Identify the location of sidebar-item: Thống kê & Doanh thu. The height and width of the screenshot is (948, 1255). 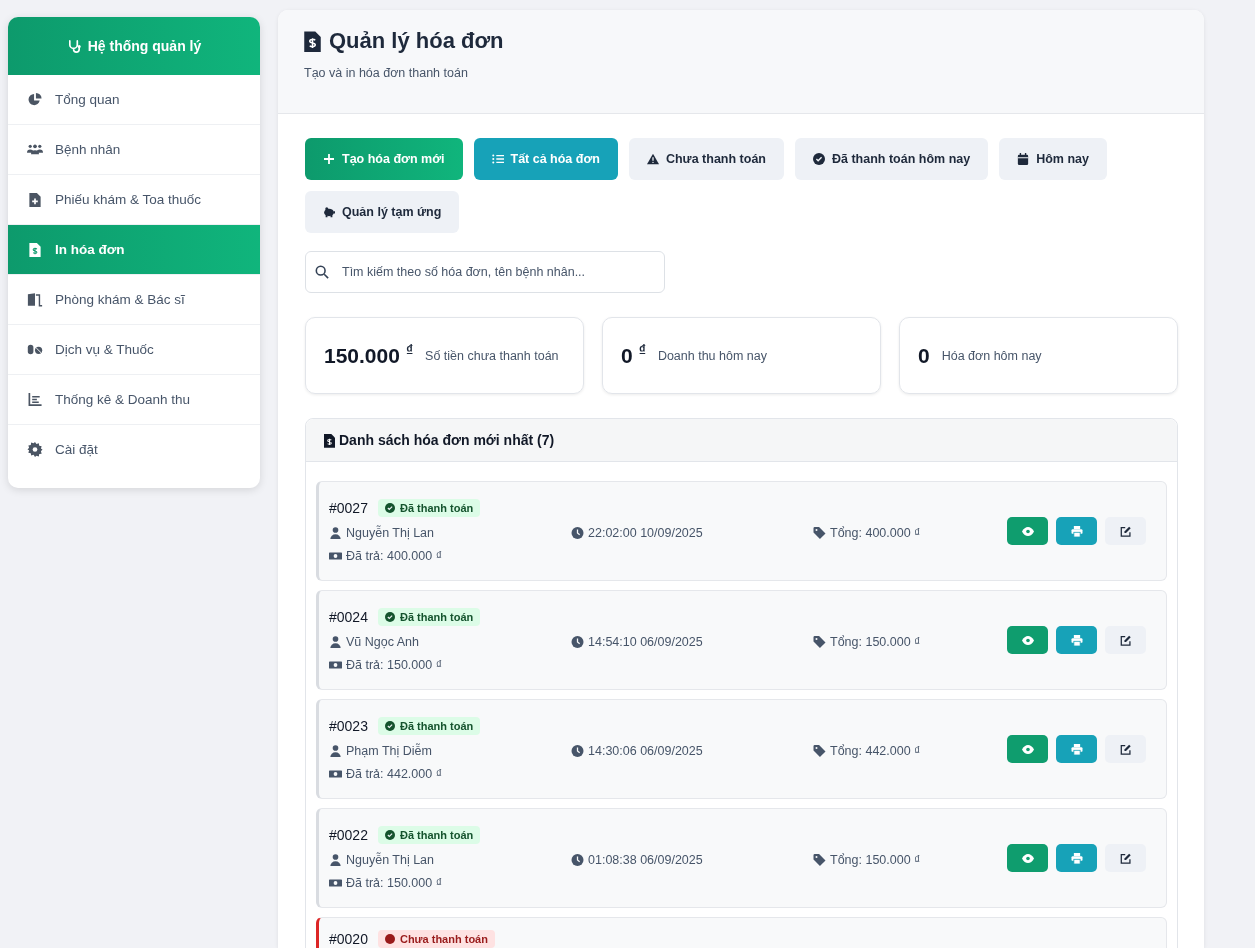
(134, 400).